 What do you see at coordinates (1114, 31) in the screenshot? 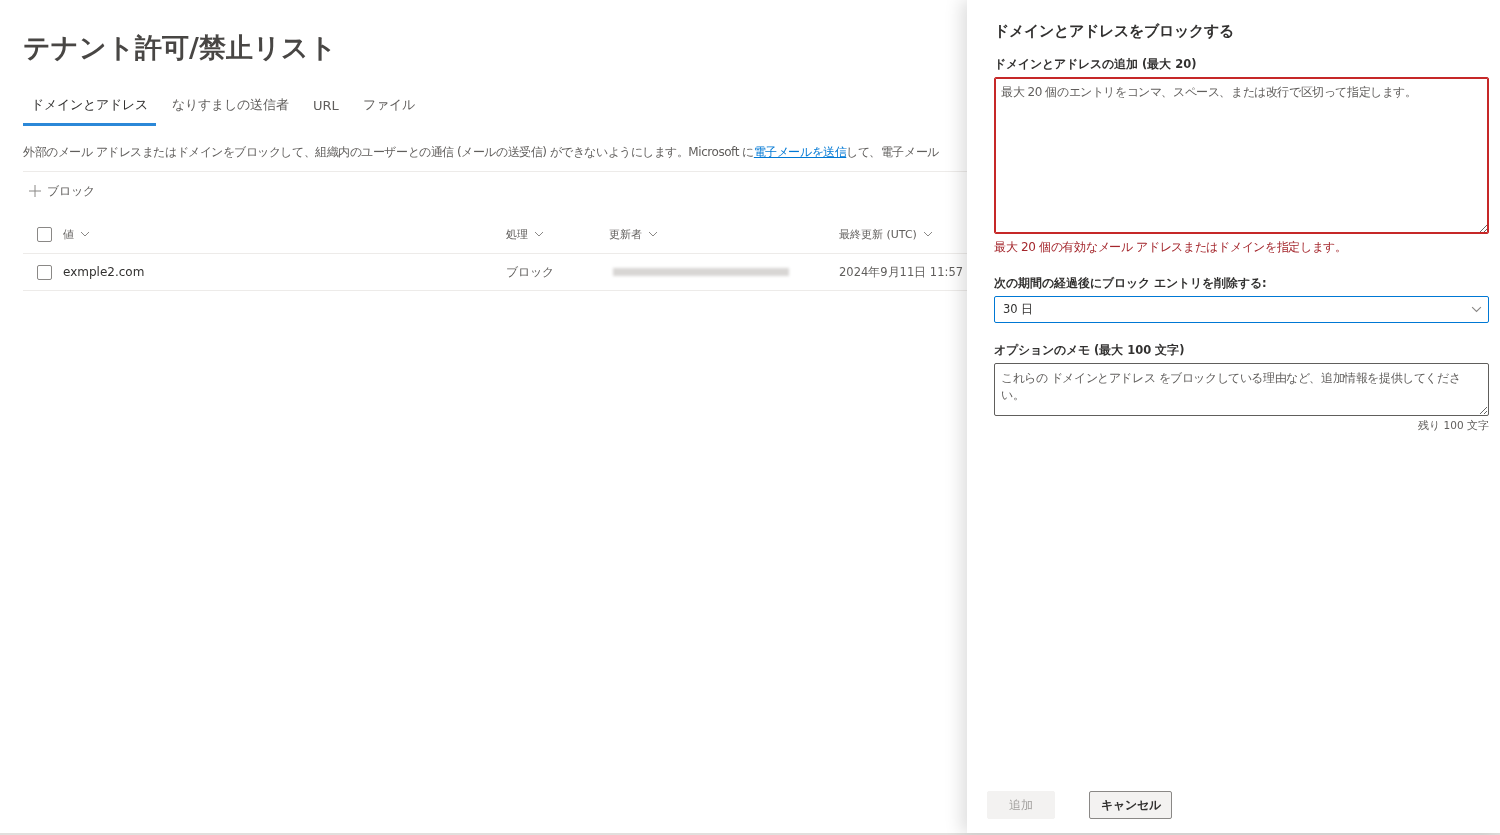
I see `panel-title: ドメインとアドレスをブロックする` at bounding box center [1114, 31].